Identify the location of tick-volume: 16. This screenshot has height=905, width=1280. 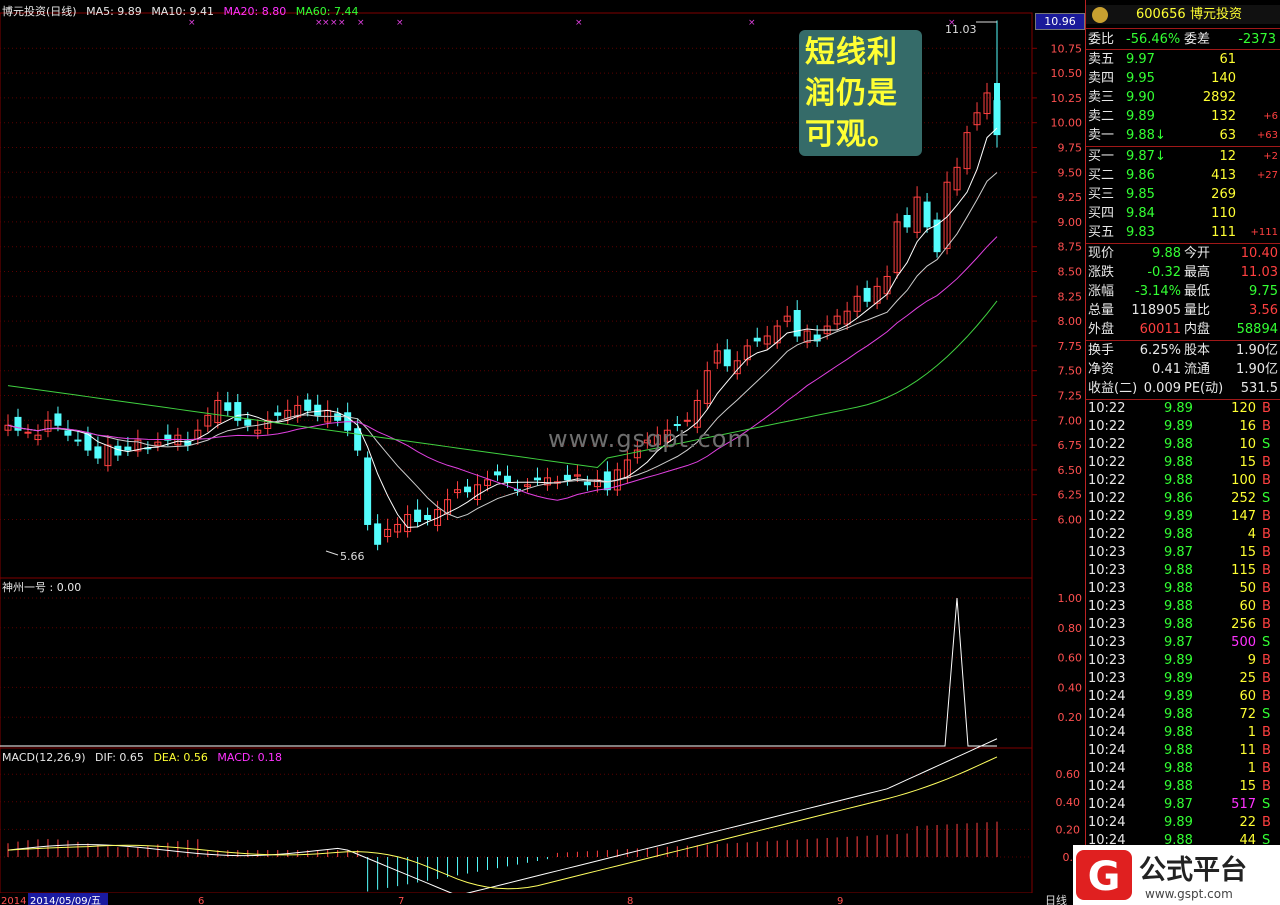
(1247, 426).